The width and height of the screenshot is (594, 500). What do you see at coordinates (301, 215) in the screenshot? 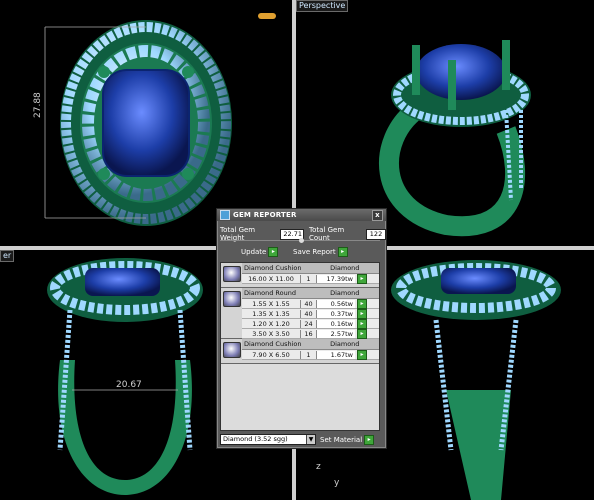
I see `gem-reporter-titlebar: GEM REPORTER x` at bounding box center [301, 215].